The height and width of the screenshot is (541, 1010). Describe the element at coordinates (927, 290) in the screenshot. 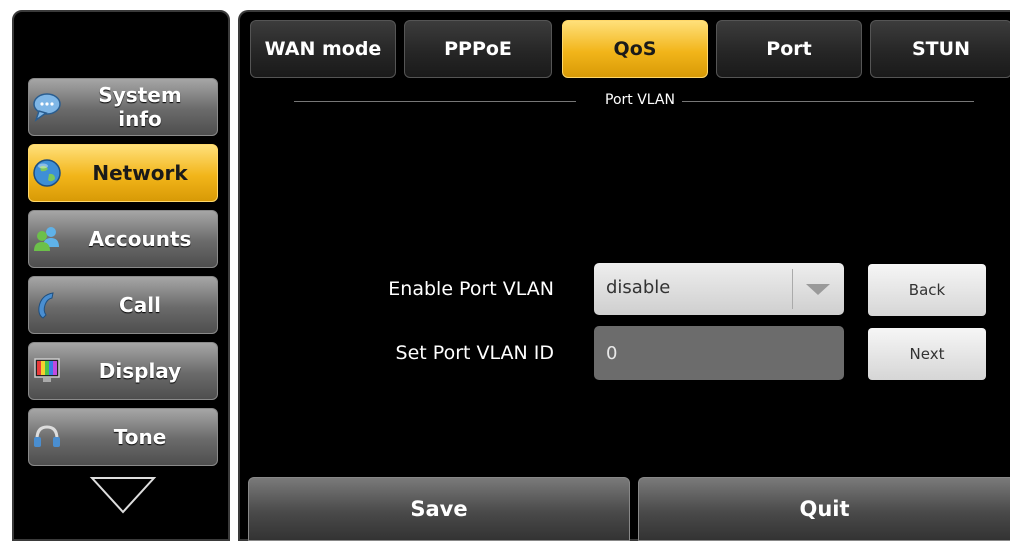

I see `back-button: Back` at that location.